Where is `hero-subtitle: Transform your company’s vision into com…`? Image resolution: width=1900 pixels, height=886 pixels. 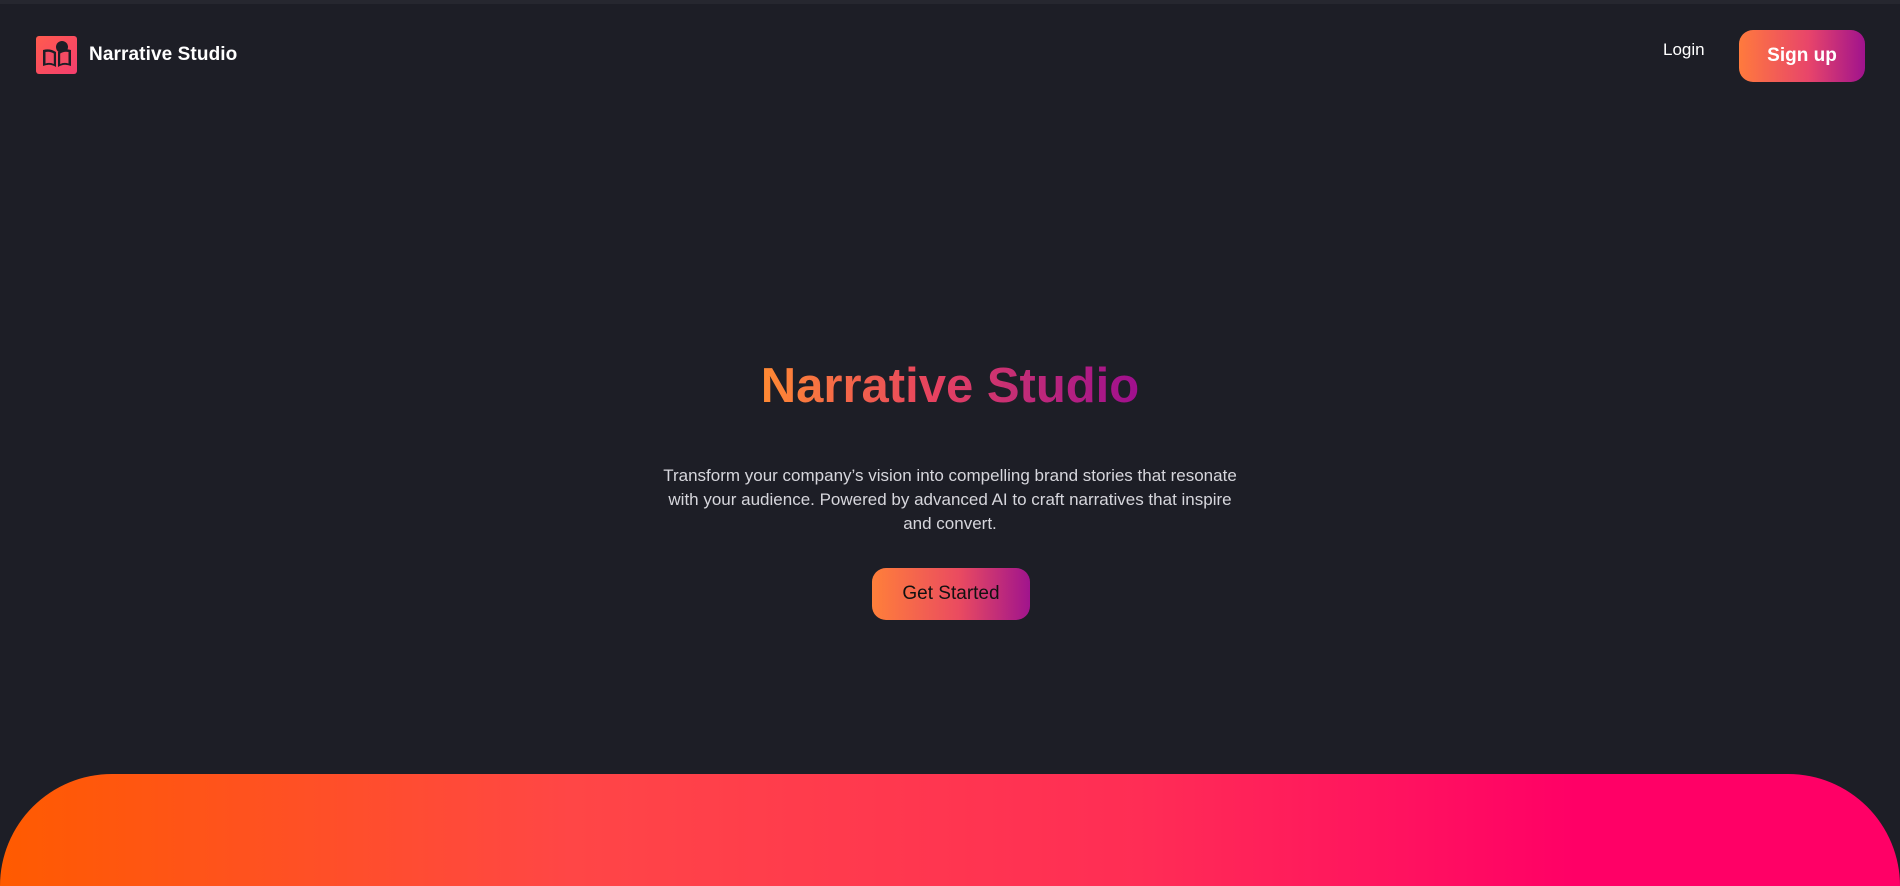
hero-subtitle: Transform your company’s vision into com… is located at coordinates (950, 499).